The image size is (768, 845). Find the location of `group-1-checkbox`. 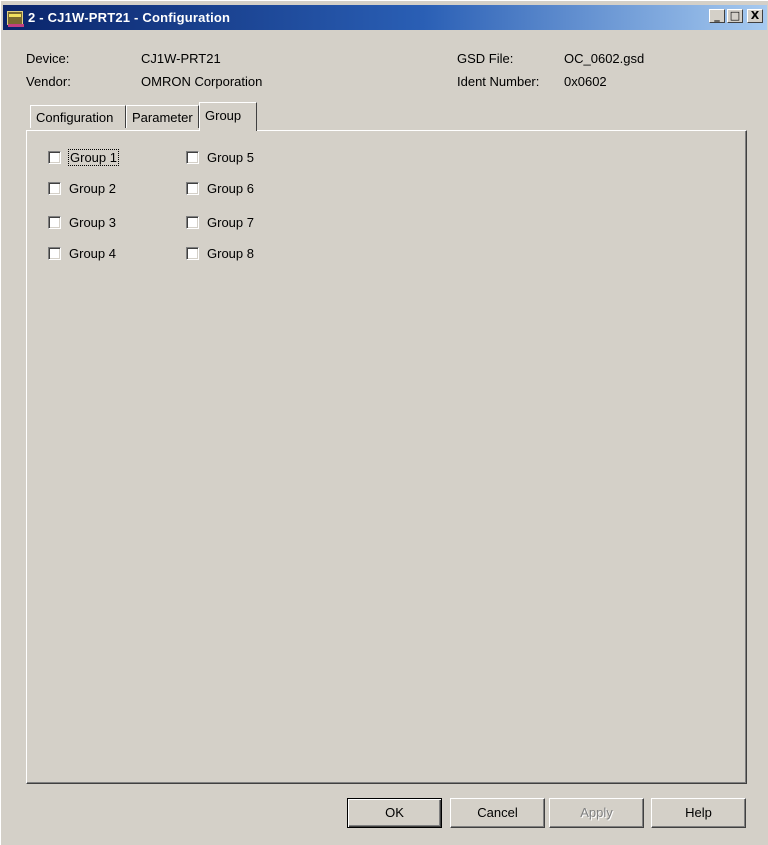

group-1-checkbox is located at coordinates (54, 157).